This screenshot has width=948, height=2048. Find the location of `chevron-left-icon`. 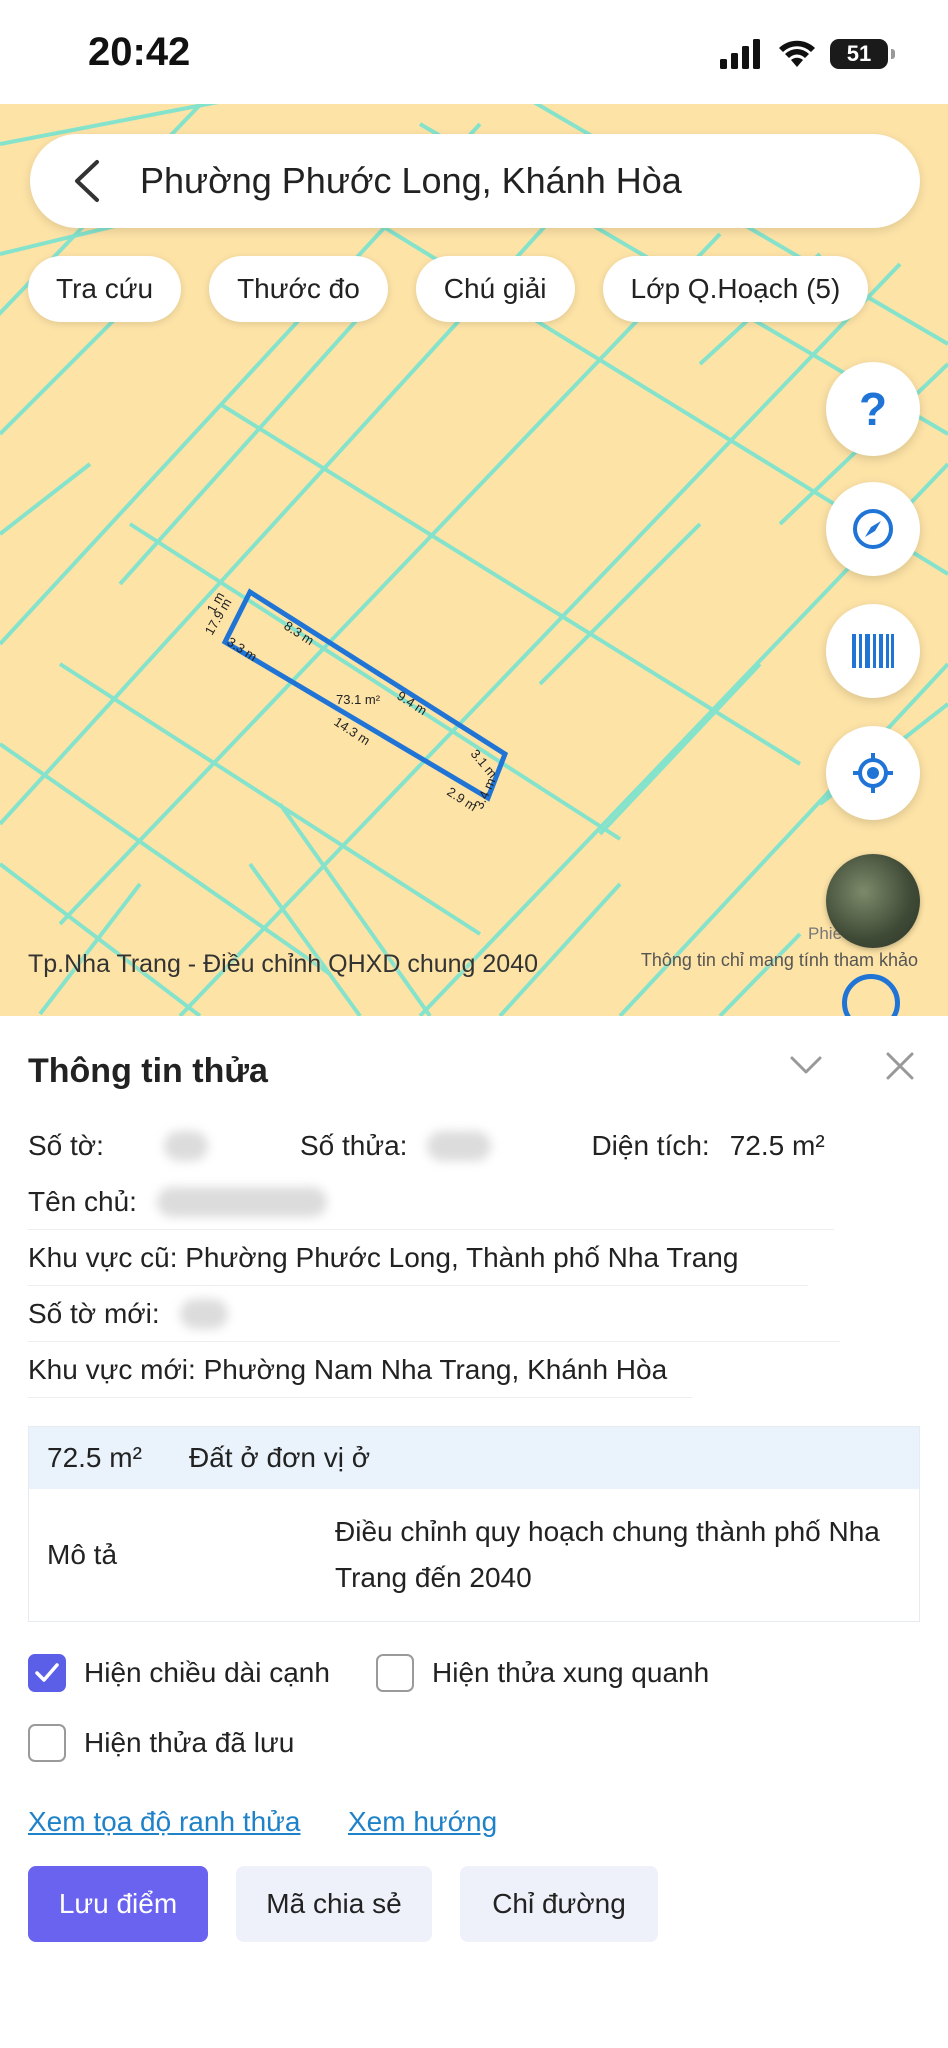

chevron-left-icon is located at coordinates (87, 181).